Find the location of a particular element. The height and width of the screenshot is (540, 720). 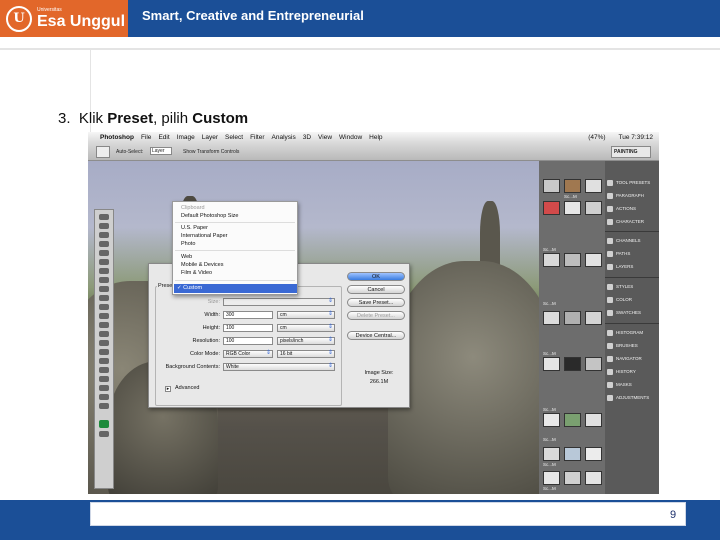

menu-window: Window is located at coordinates (350, 137).